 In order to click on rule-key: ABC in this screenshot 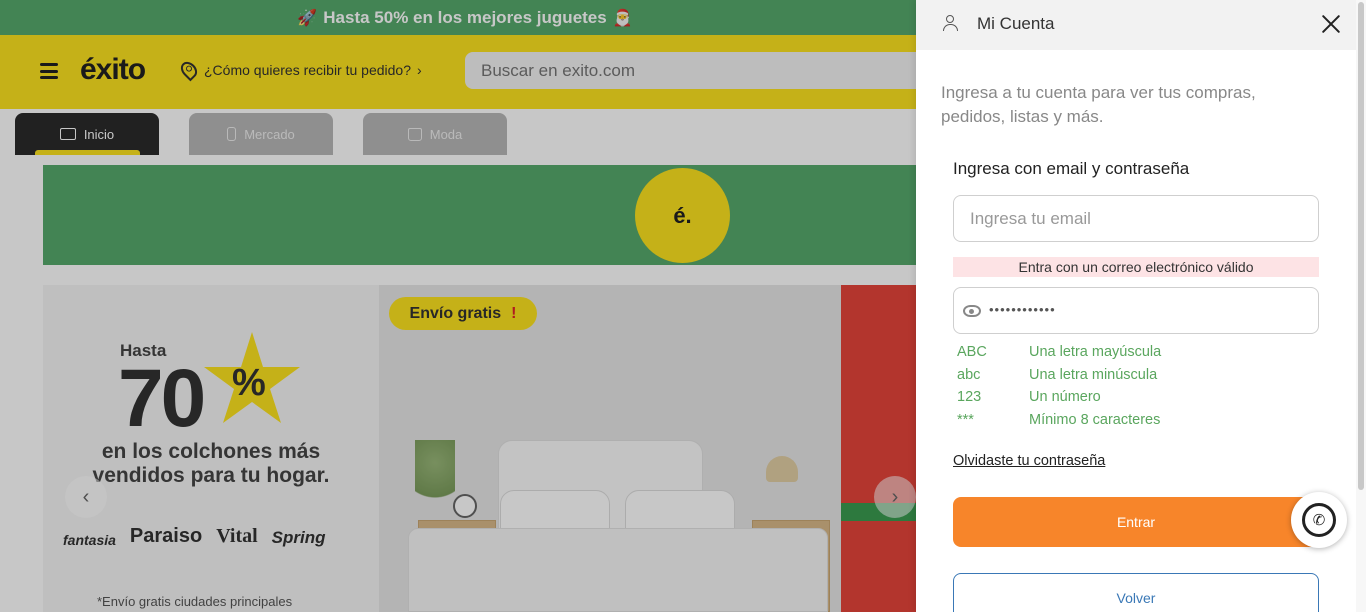, I will do `click(972, 352)`.